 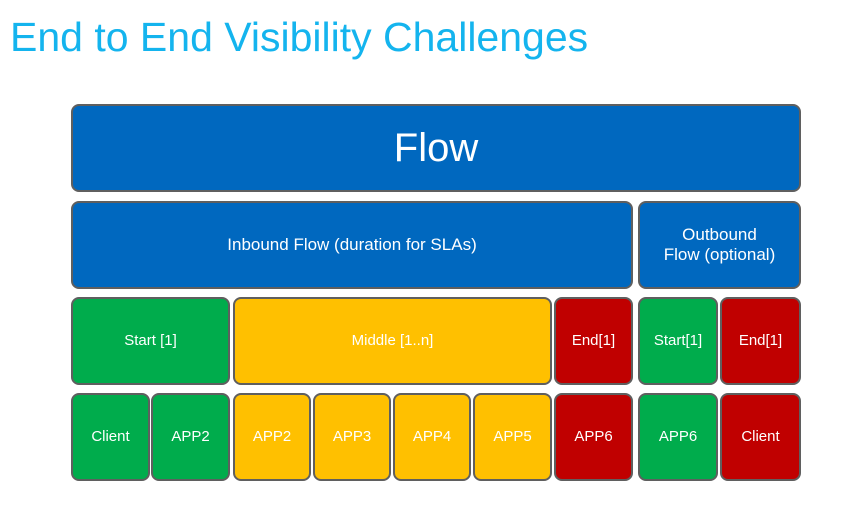 I want to click on app-label: APP5, so click(x=512, y=437).